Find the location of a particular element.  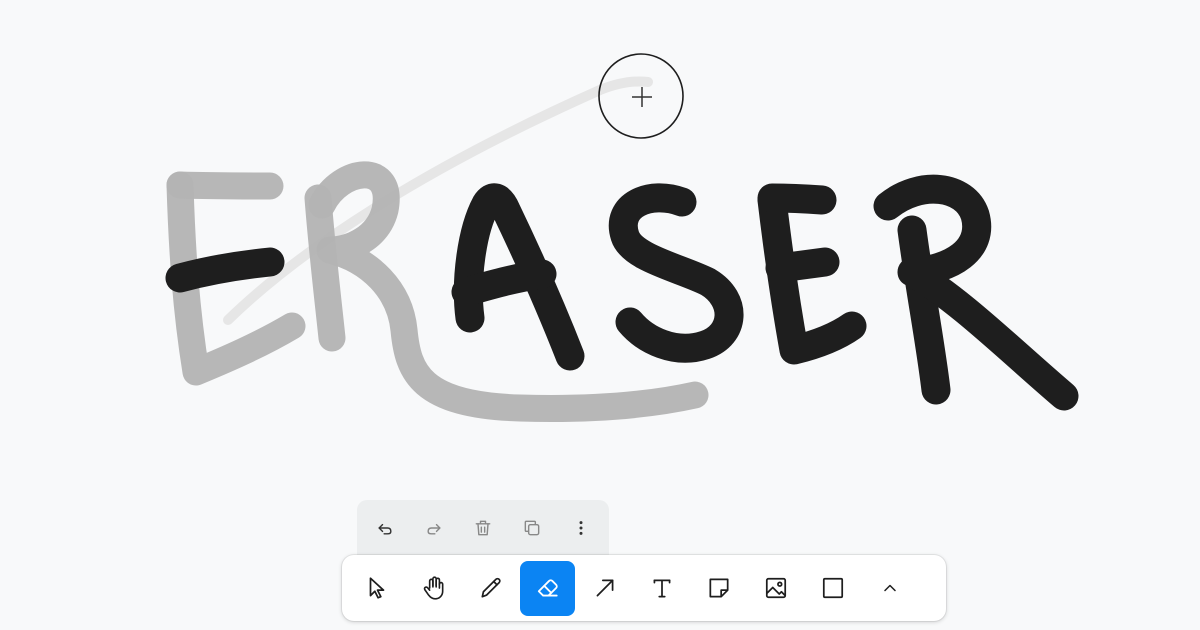

more-actions-button is located at coordinates (581, 528).